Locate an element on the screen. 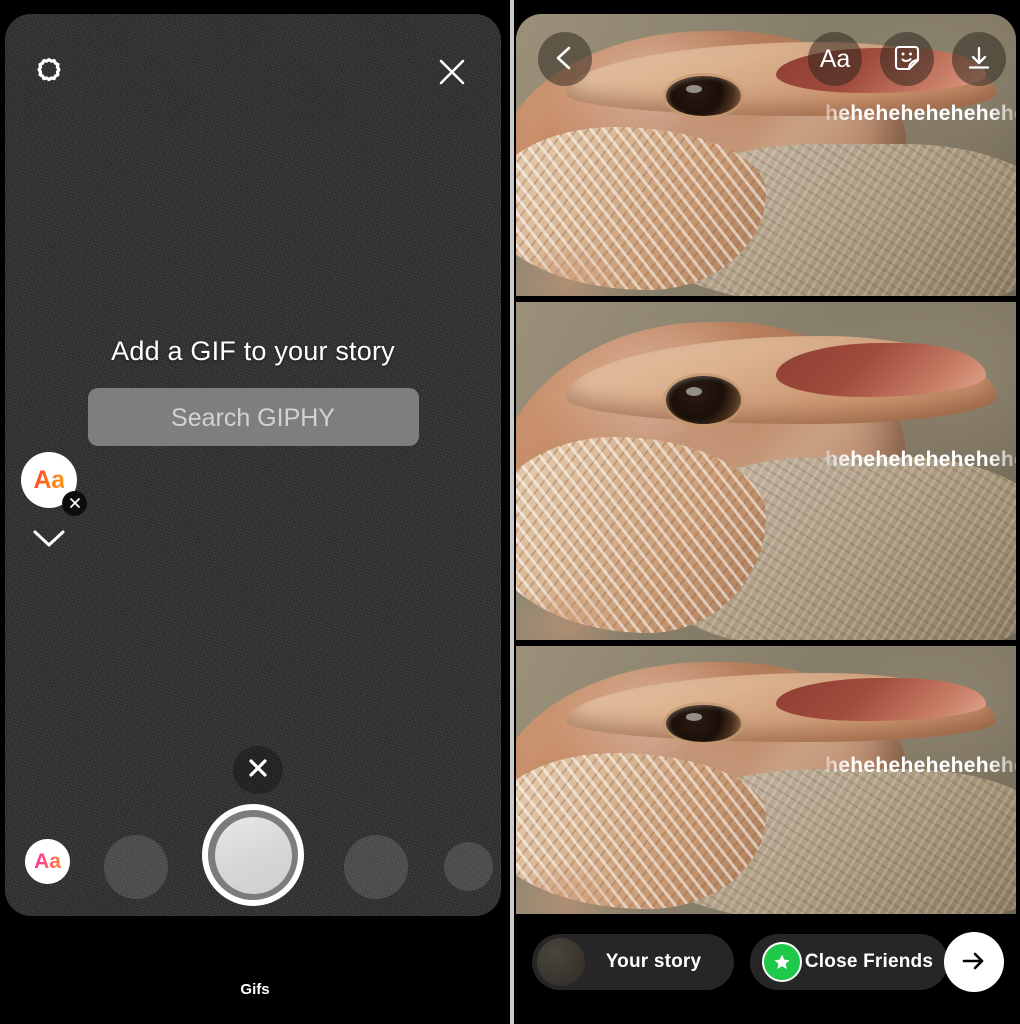 The width and height of the screenshot is (1020, 1024). story-action-bar: Your story Close Friends is located at coordinates (765, 970).